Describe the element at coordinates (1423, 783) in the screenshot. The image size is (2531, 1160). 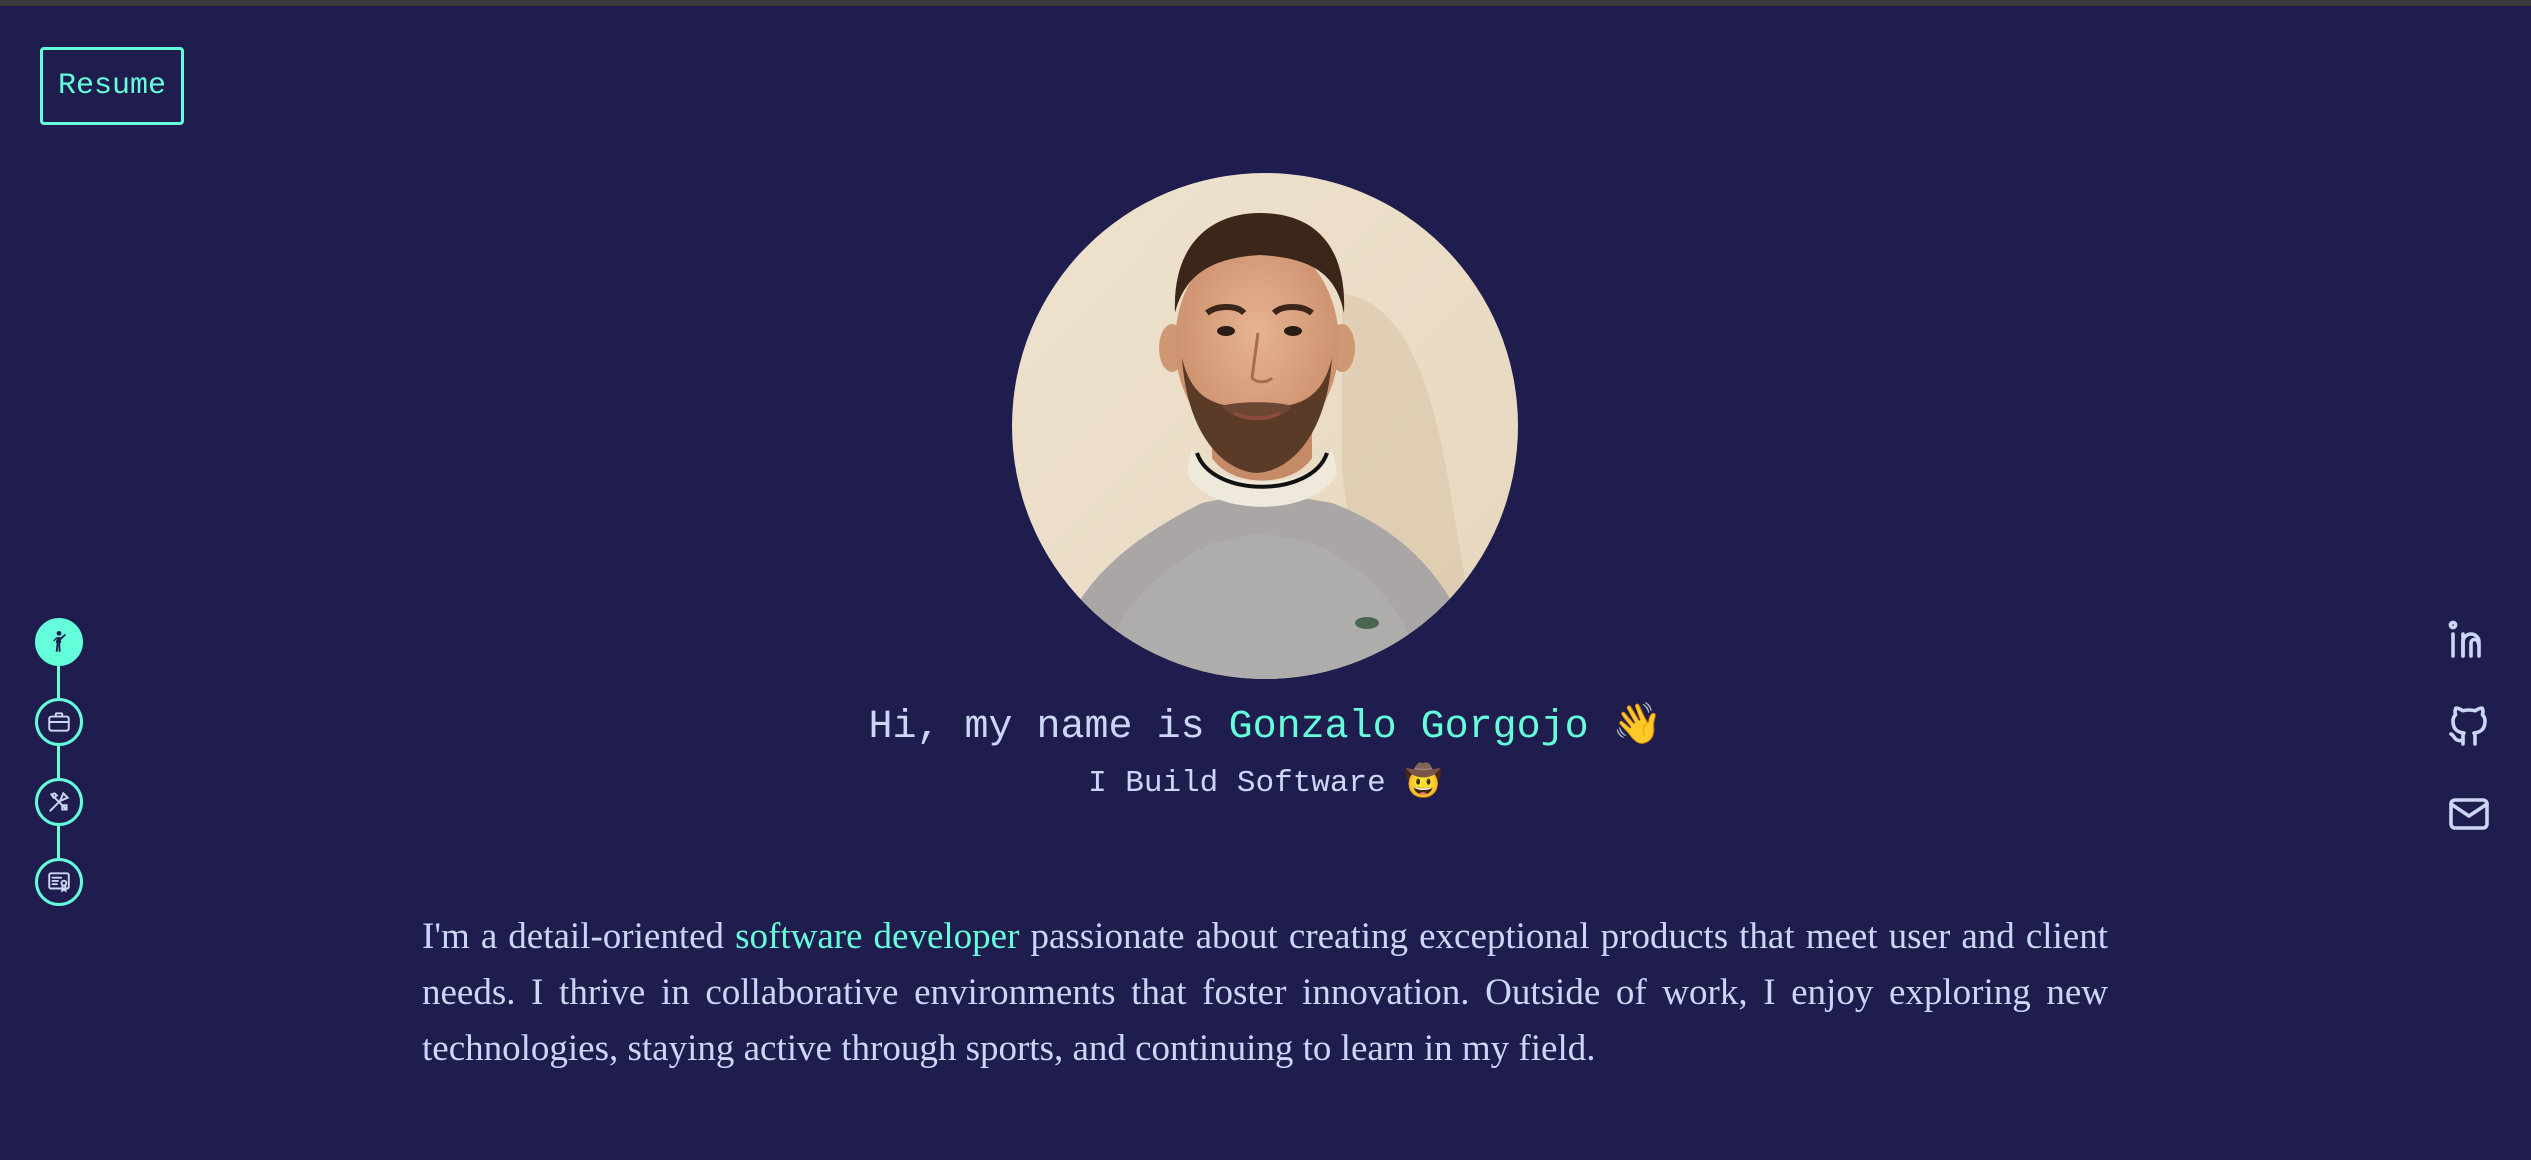
I see `cowboy-emoji: 🤠` at that location.